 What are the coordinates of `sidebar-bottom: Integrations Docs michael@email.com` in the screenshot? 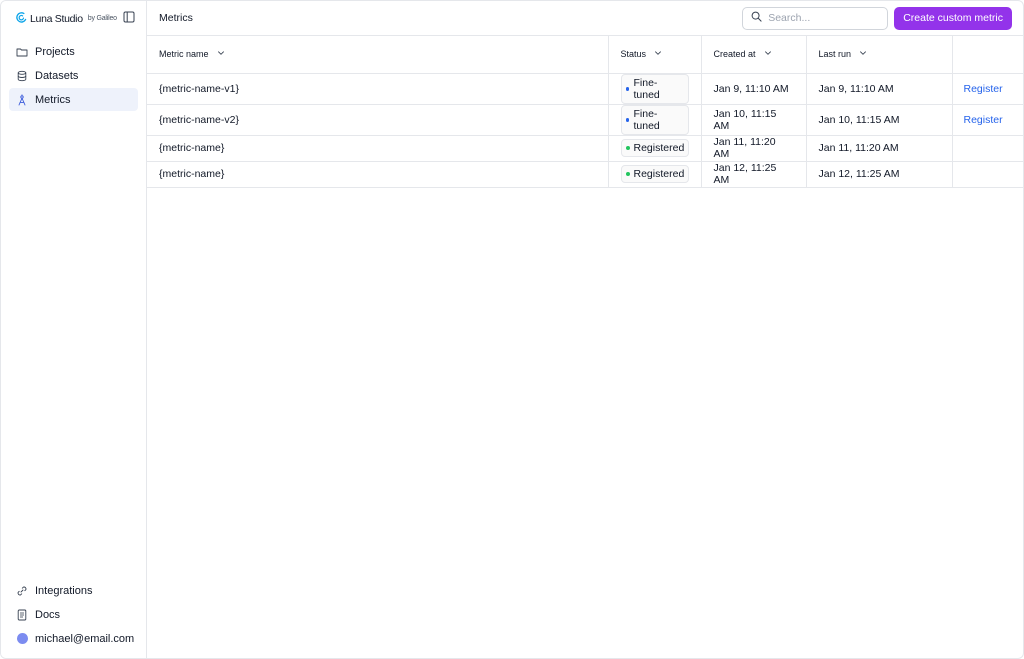 It's located at (73, 618).